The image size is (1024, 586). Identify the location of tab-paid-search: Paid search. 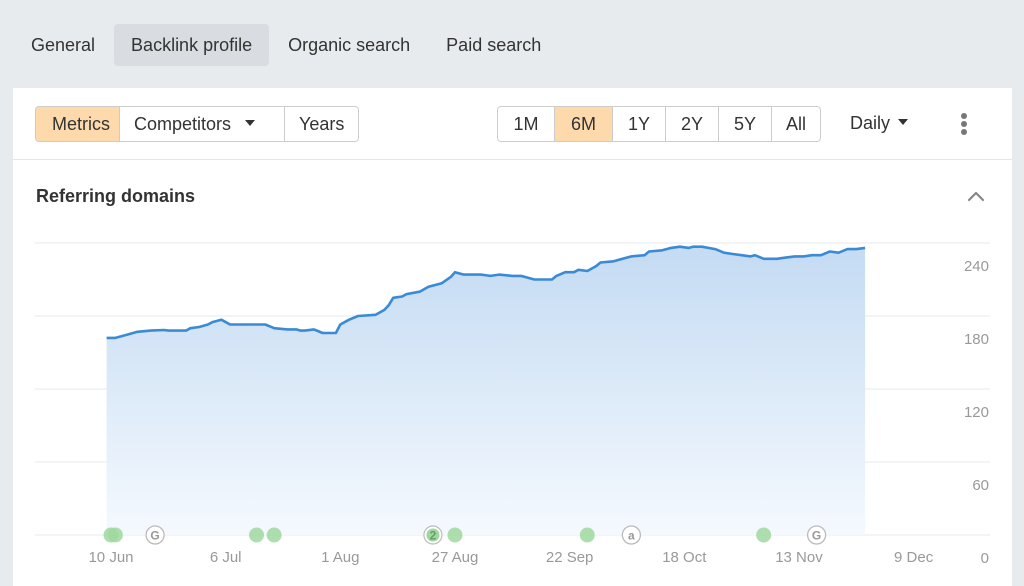
(493, 45).